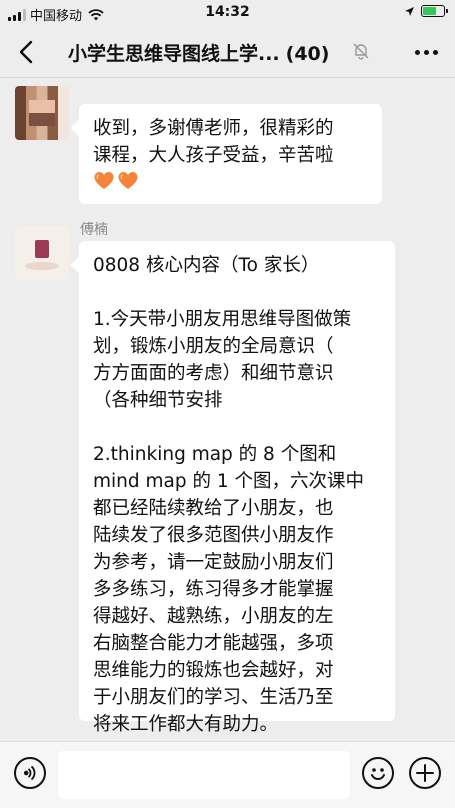 Image resolution: width=455 pixels, height=808 pixels. Describe the element at coordinates (213, 346) in the screenshot. I see `message-line: 划，锻炼小朋友的全局意识（` at that location.